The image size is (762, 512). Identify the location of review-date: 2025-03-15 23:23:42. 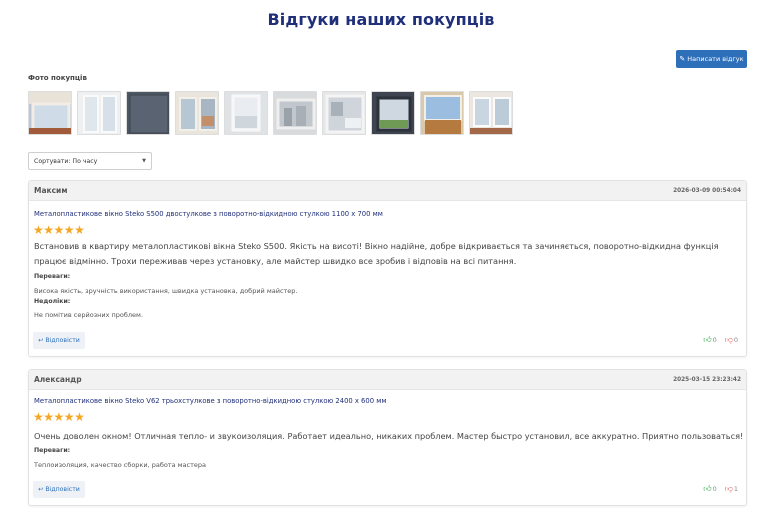
(707, 379).